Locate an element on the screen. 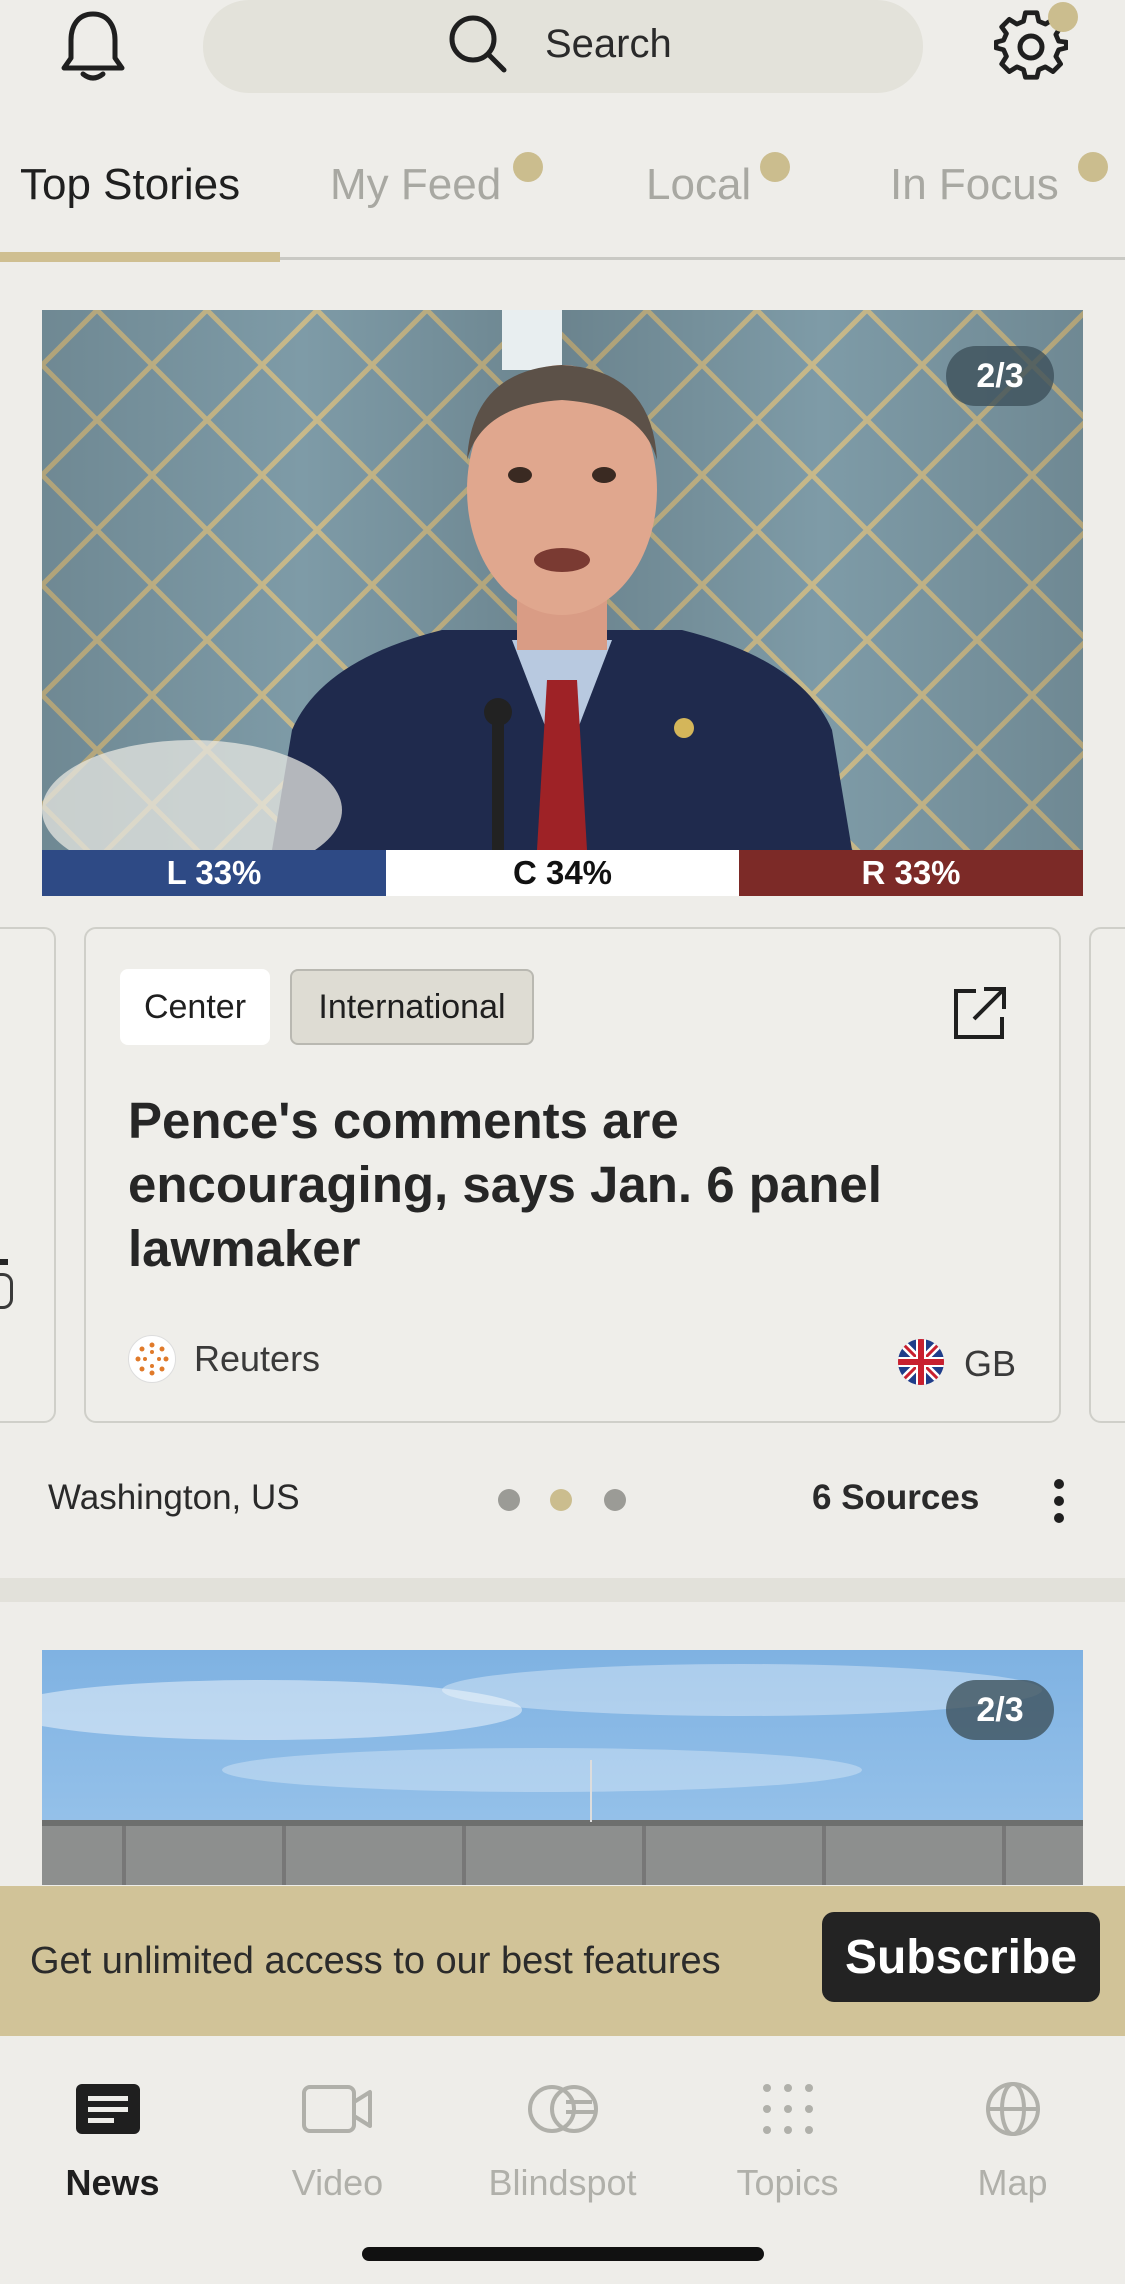 The image size is (1125, 2284). nav-blindspot-label: Blindspot is located at coordinates (562, 2182).